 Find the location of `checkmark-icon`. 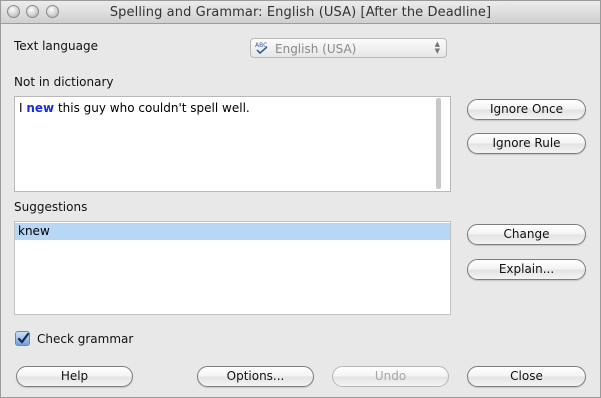

checkmark-icon is located at coordinates (23, 338).